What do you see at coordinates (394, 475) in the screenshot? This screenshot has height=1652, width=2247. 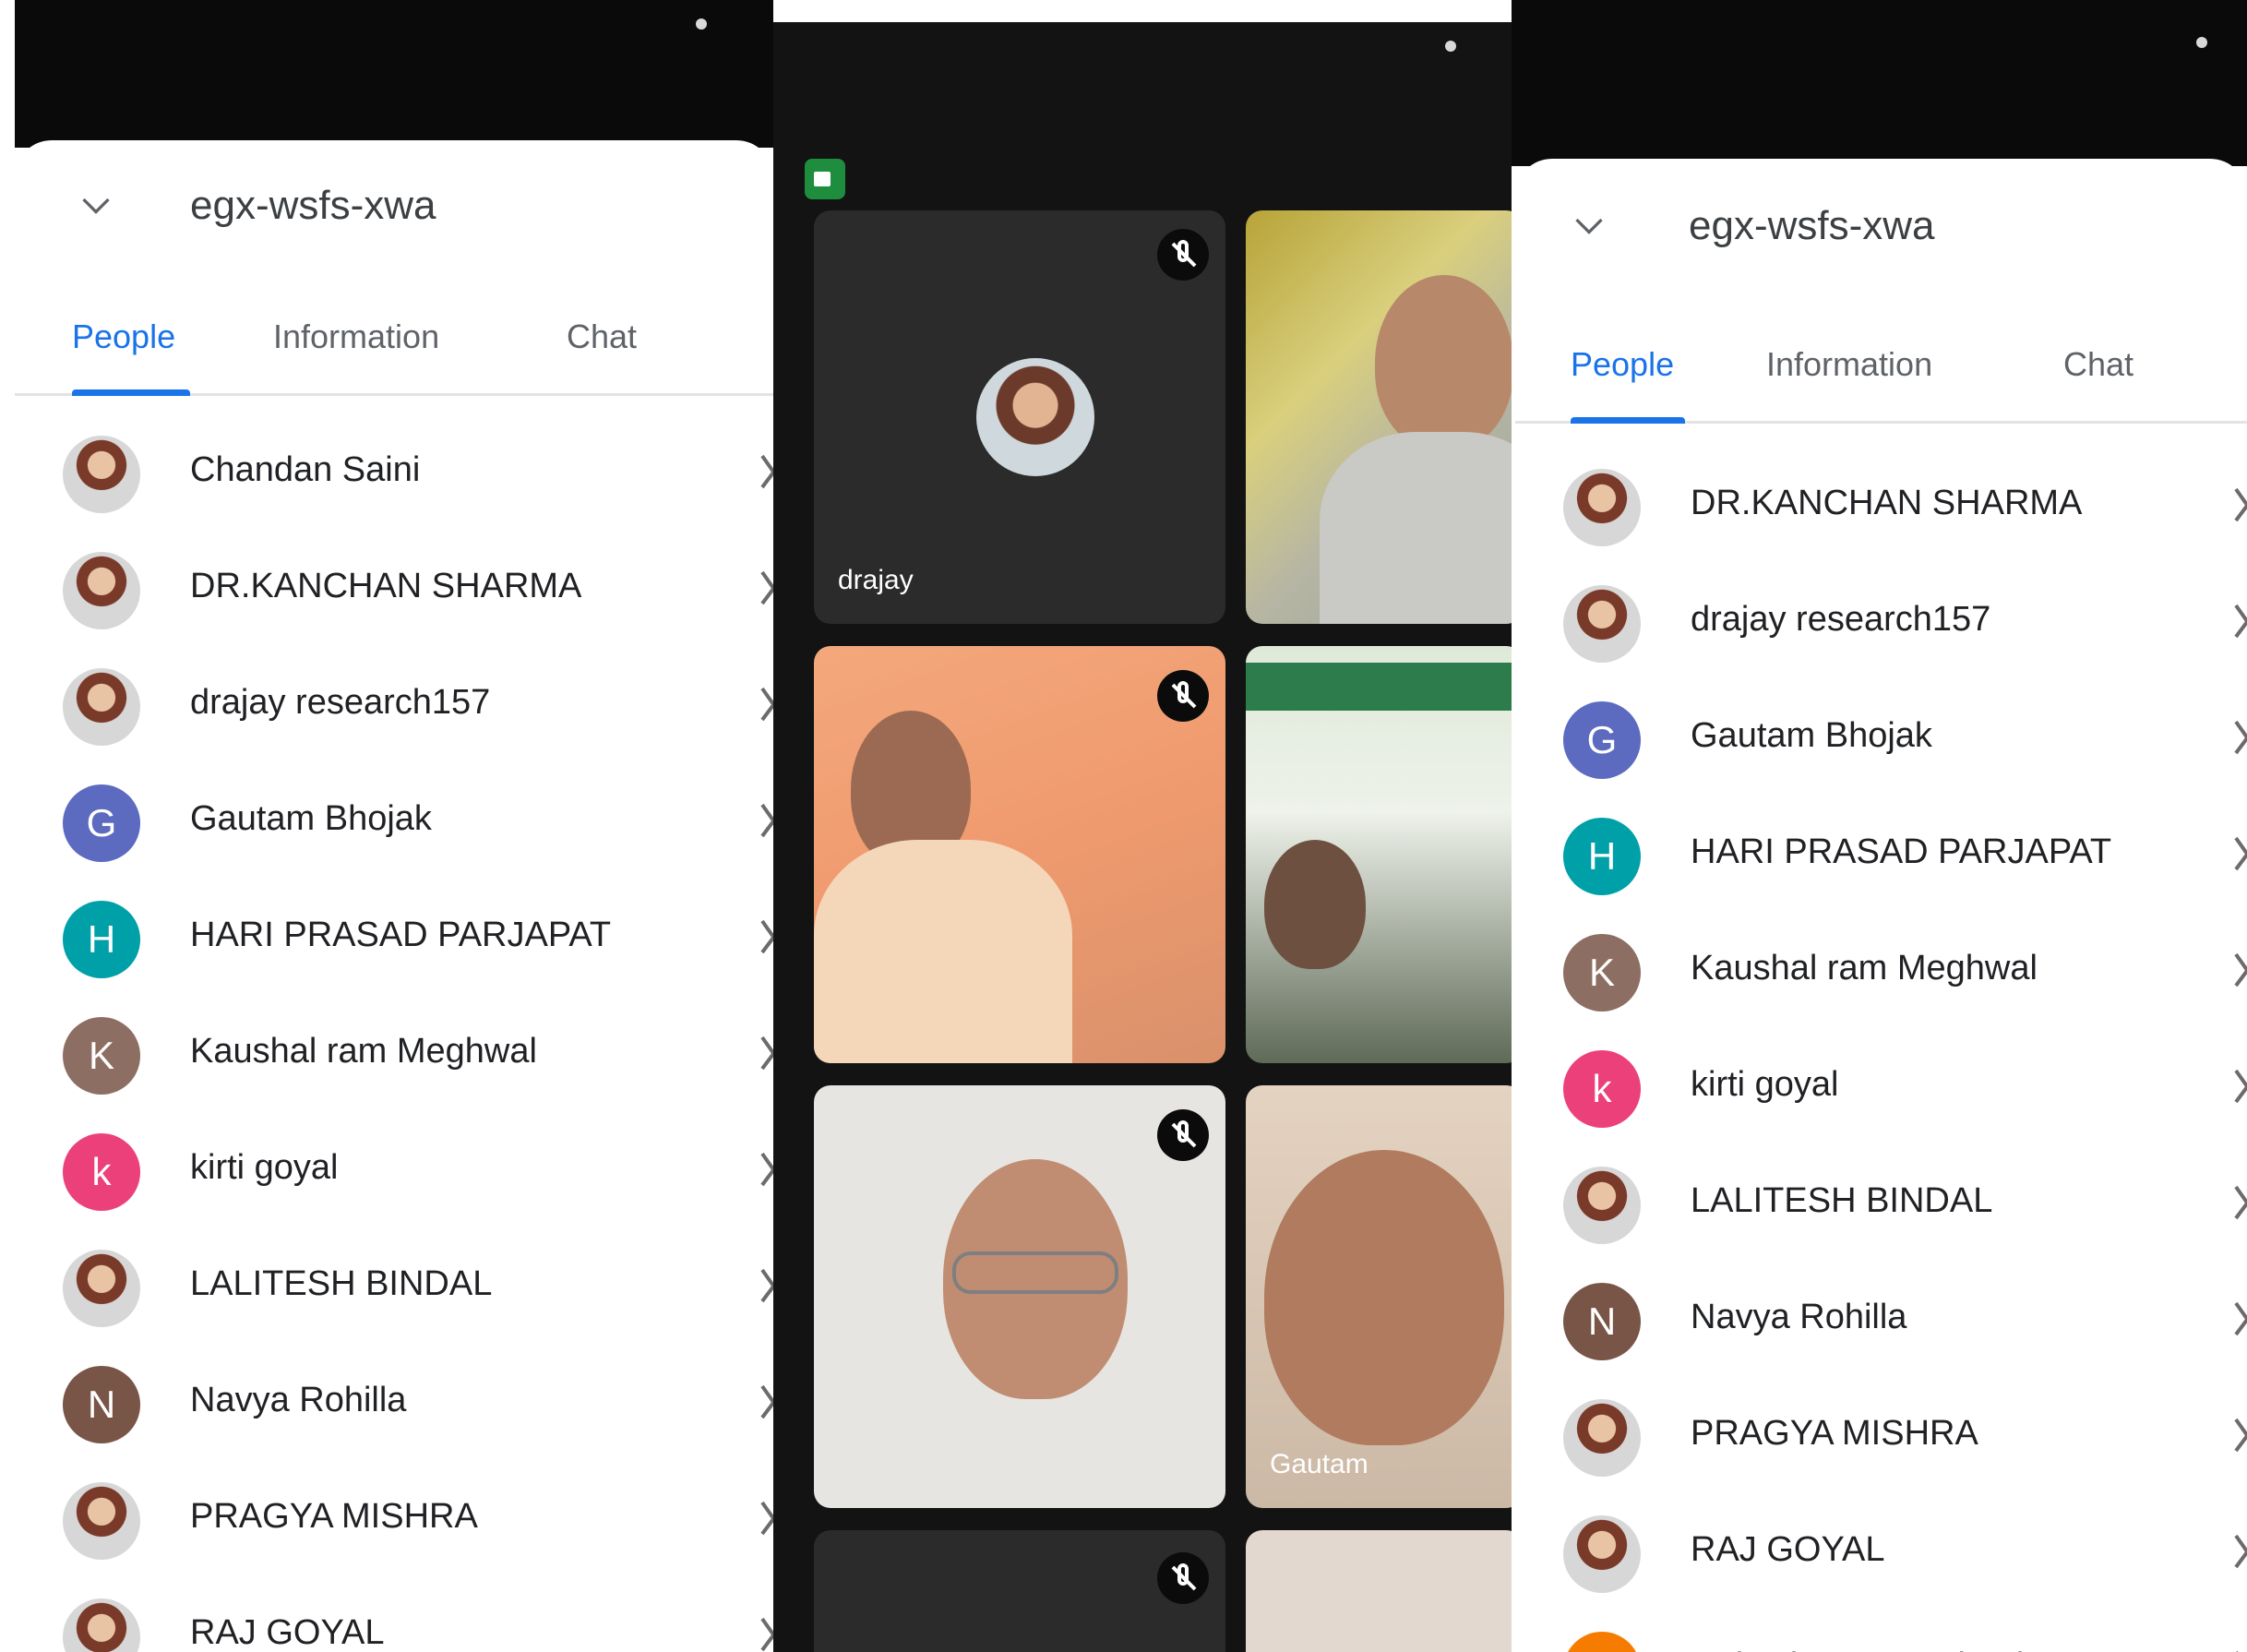 I see `participant-row: Chandan Saini` at bounding box center [394, 475].